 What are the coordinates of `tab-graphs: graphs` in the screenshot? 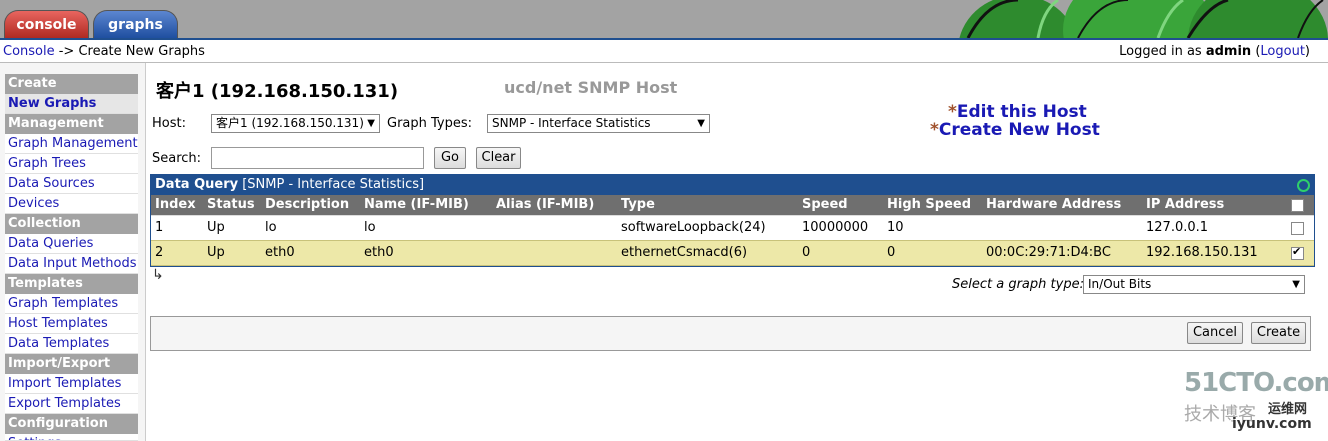 It's located at (135, 24).